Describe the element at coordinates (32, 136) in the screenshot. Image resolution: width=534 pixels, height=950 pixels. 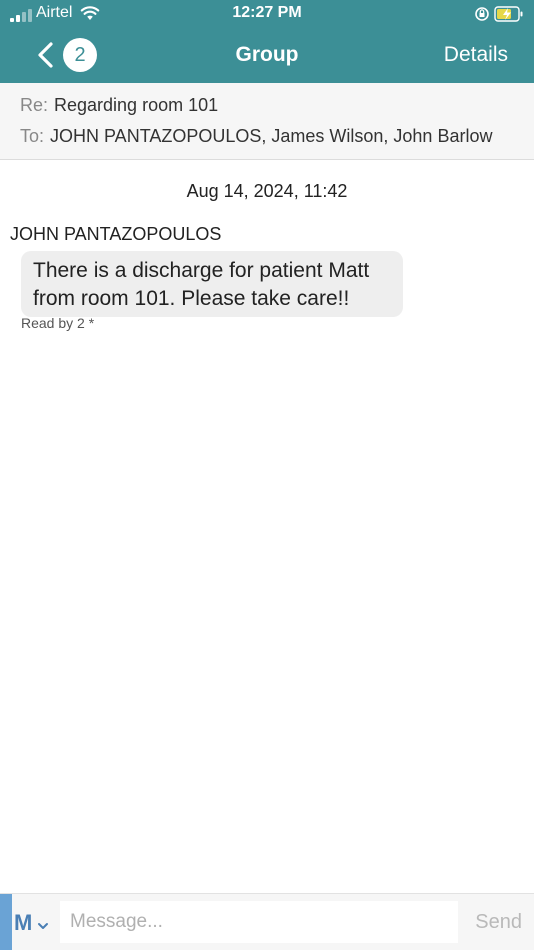
I see `recipients-label: To:` at that location.